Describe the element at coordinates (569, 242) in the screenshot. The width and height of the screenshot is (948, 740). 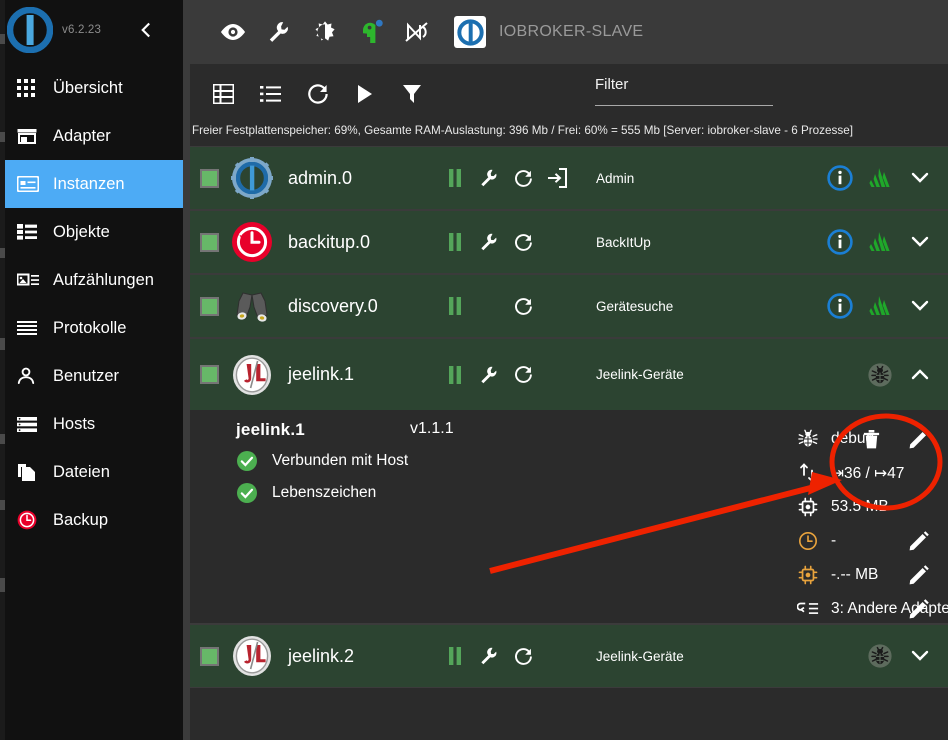
I see `instance-row: backitup.0 BackItUp` at that location.